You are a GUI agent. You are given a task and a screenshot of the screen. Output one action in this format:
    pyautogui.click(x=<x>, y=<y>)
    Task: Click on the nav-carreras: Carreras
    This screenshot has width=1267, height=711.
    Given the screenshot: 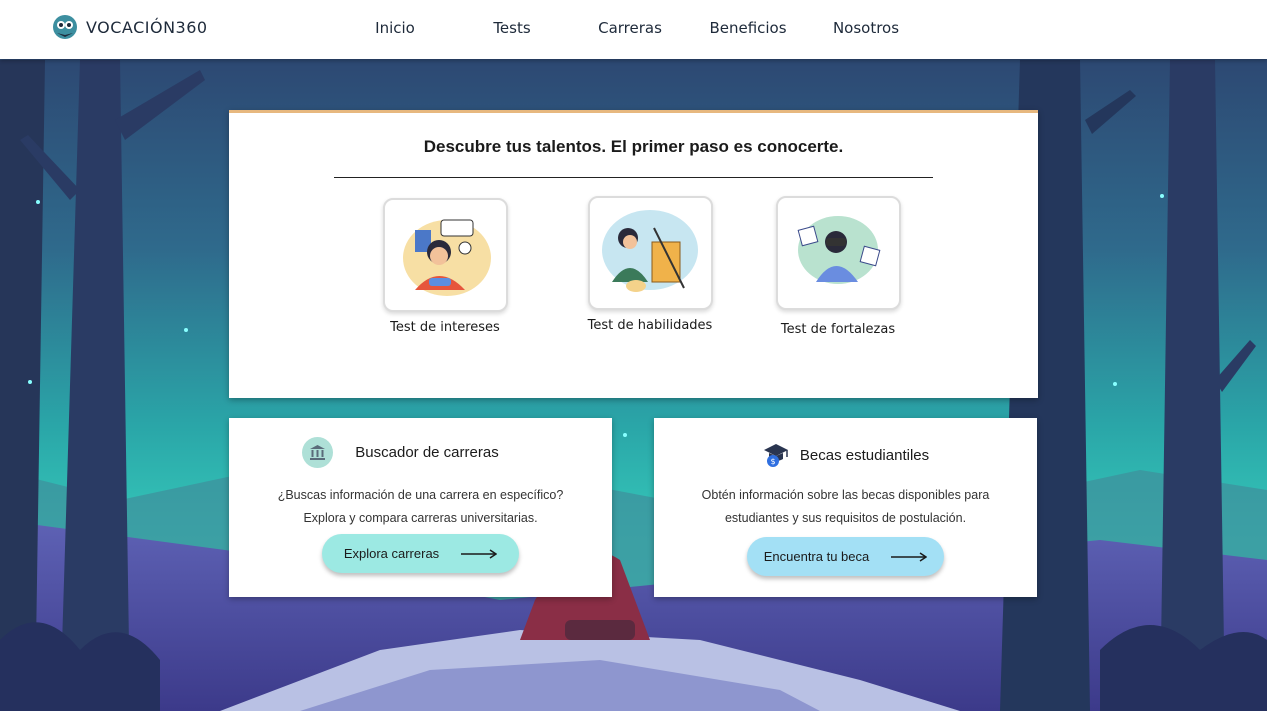 What is the action you would take?
    pyautogui.click(x=630, y=28)
    